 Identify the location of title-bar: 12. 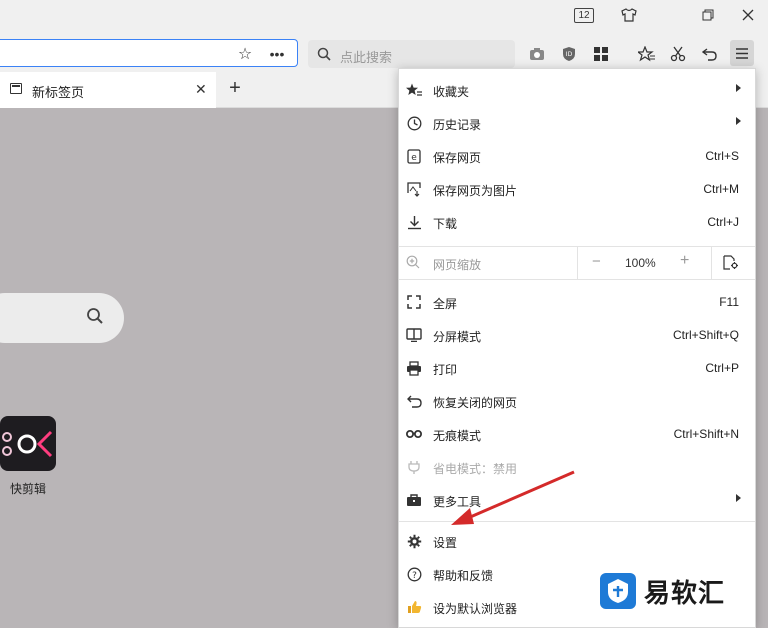
(384, 15).